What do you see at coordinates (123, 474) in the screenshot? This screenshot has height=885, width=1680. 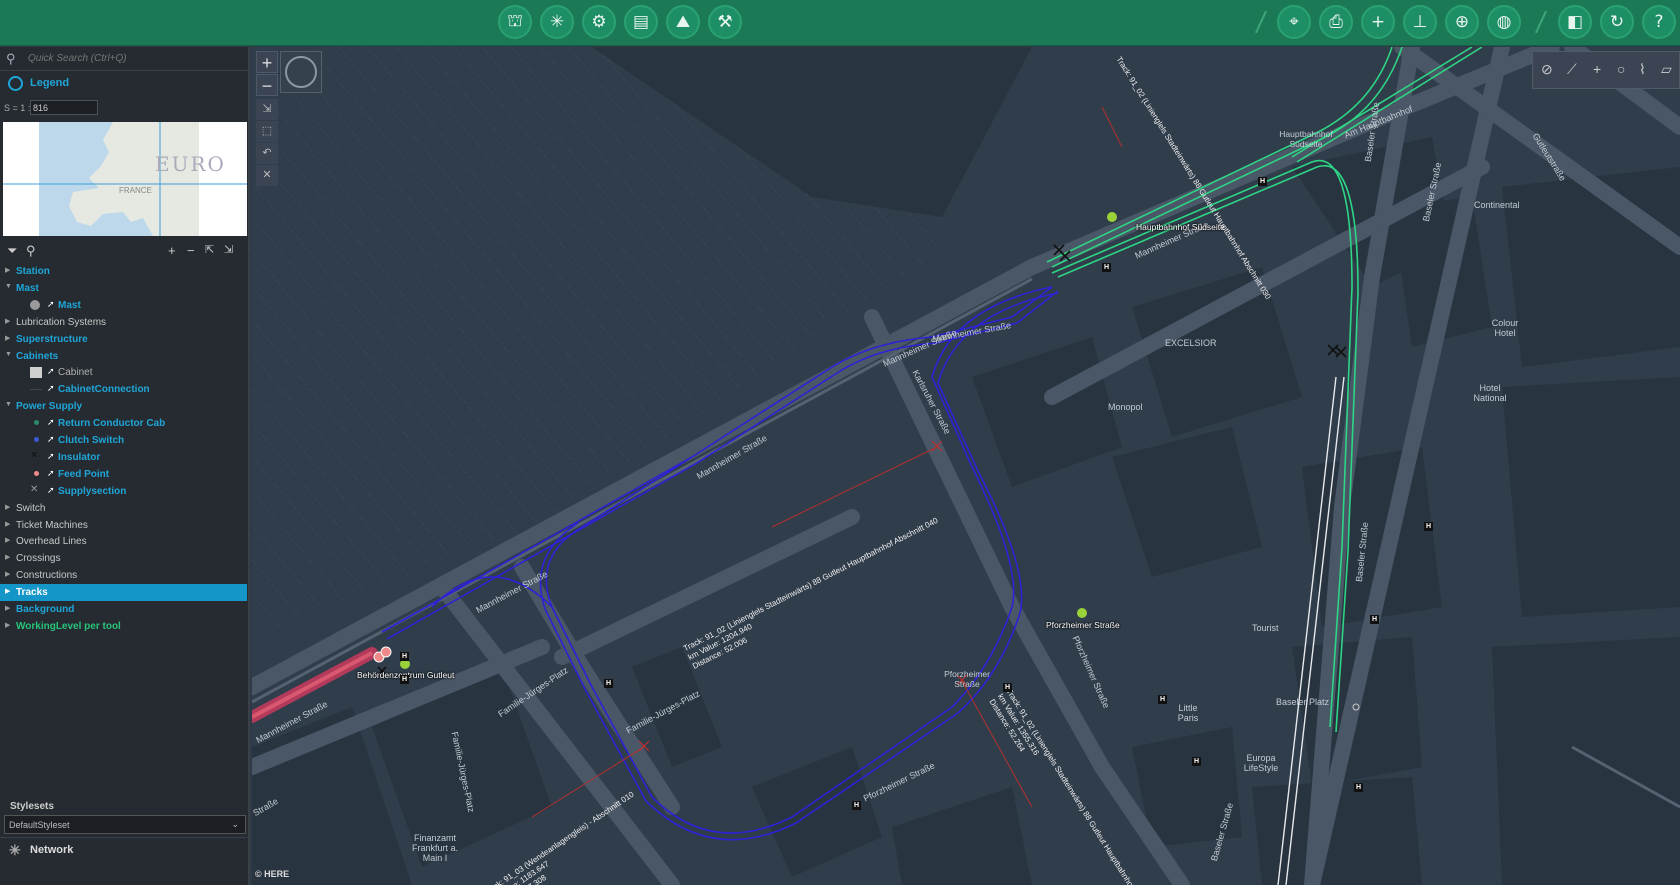 I see `layer-row: ➚ Feed Point` at bounding box center [123, 474].